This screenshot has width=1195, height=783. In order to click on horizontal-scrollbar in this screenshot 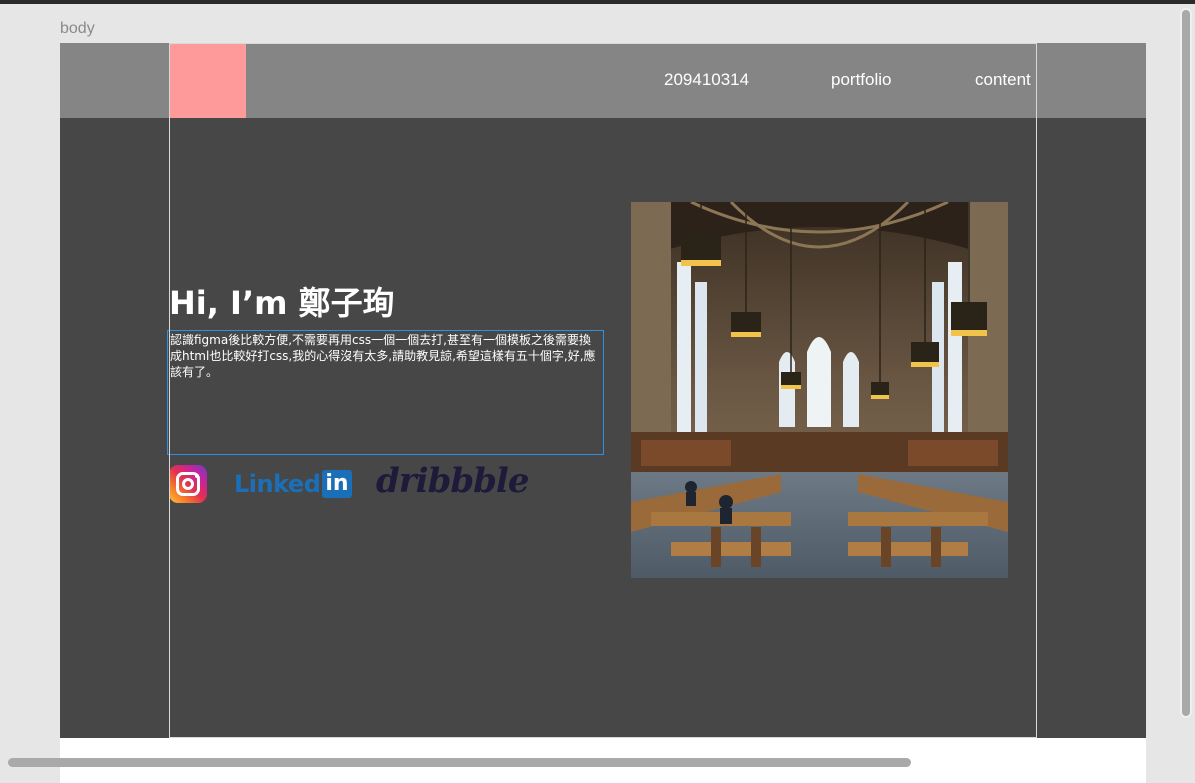, I will do `click(459, 762)`.